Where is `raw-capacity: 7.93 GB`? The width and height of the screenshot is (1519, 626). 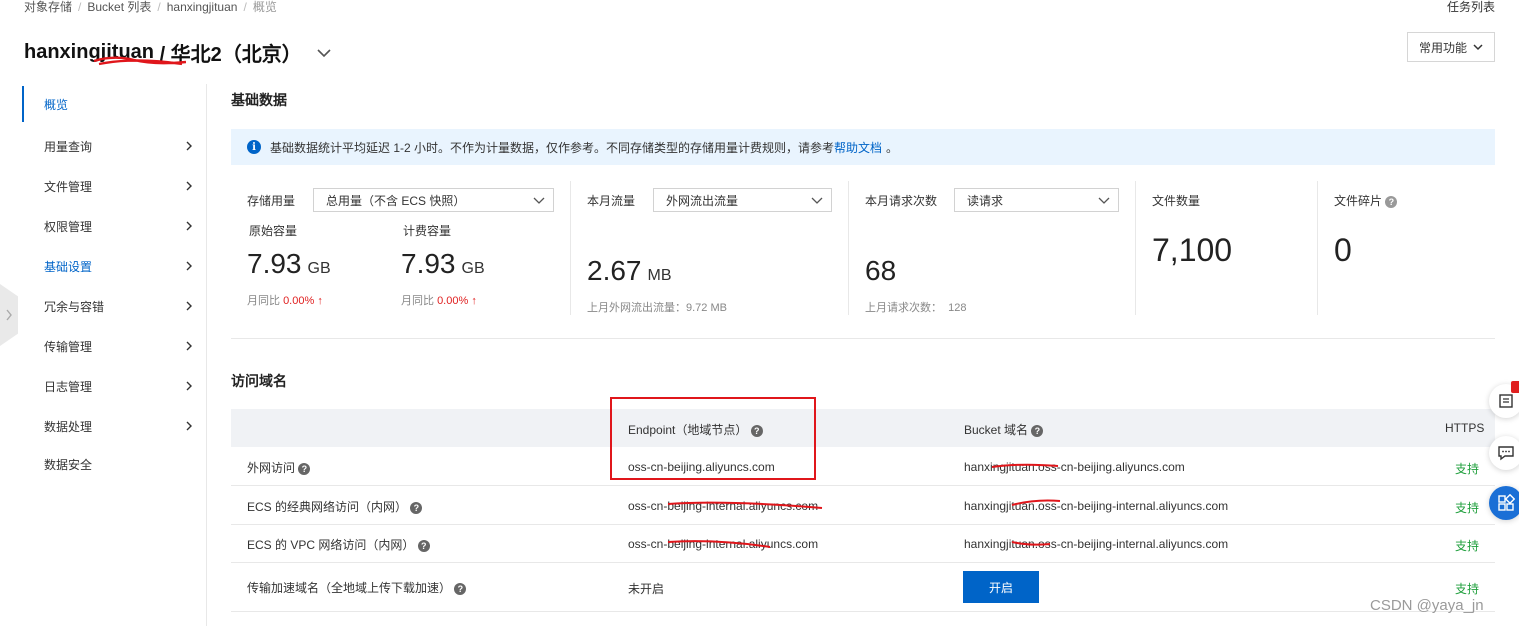 raw-capacity: 7.93 GB is located at coordinates (289, 264).